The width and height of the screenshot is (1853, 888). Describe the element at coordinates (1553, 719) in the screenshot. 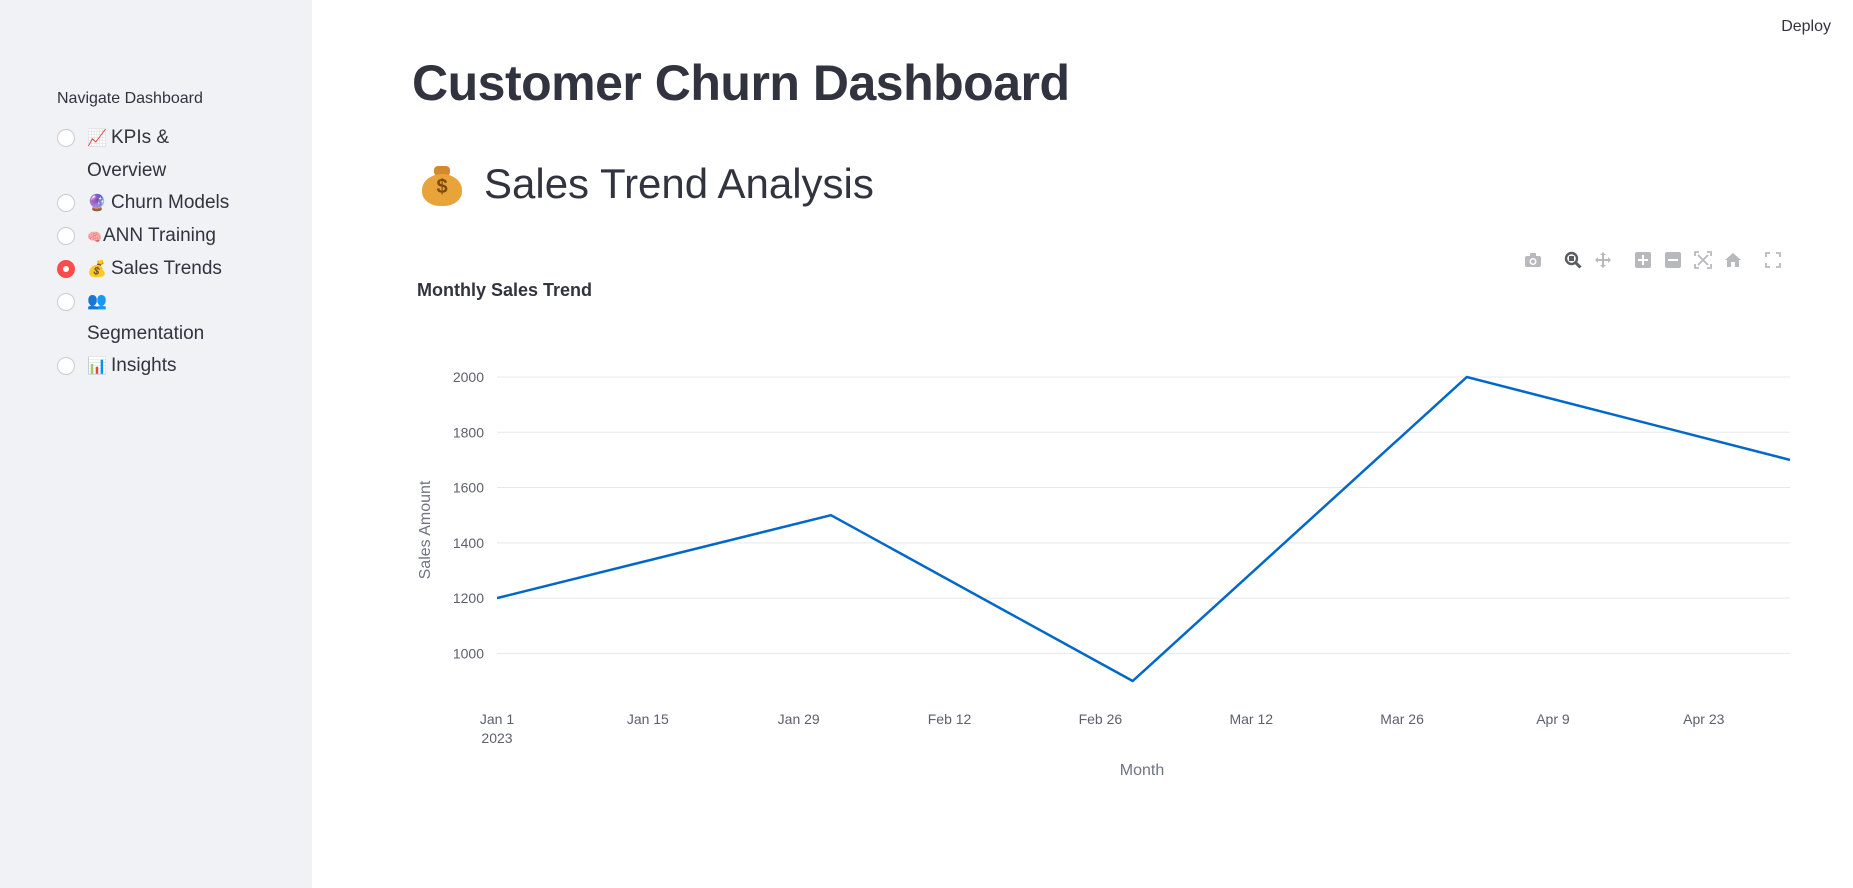

I see `x-tick-label: Apr 9` at that location.